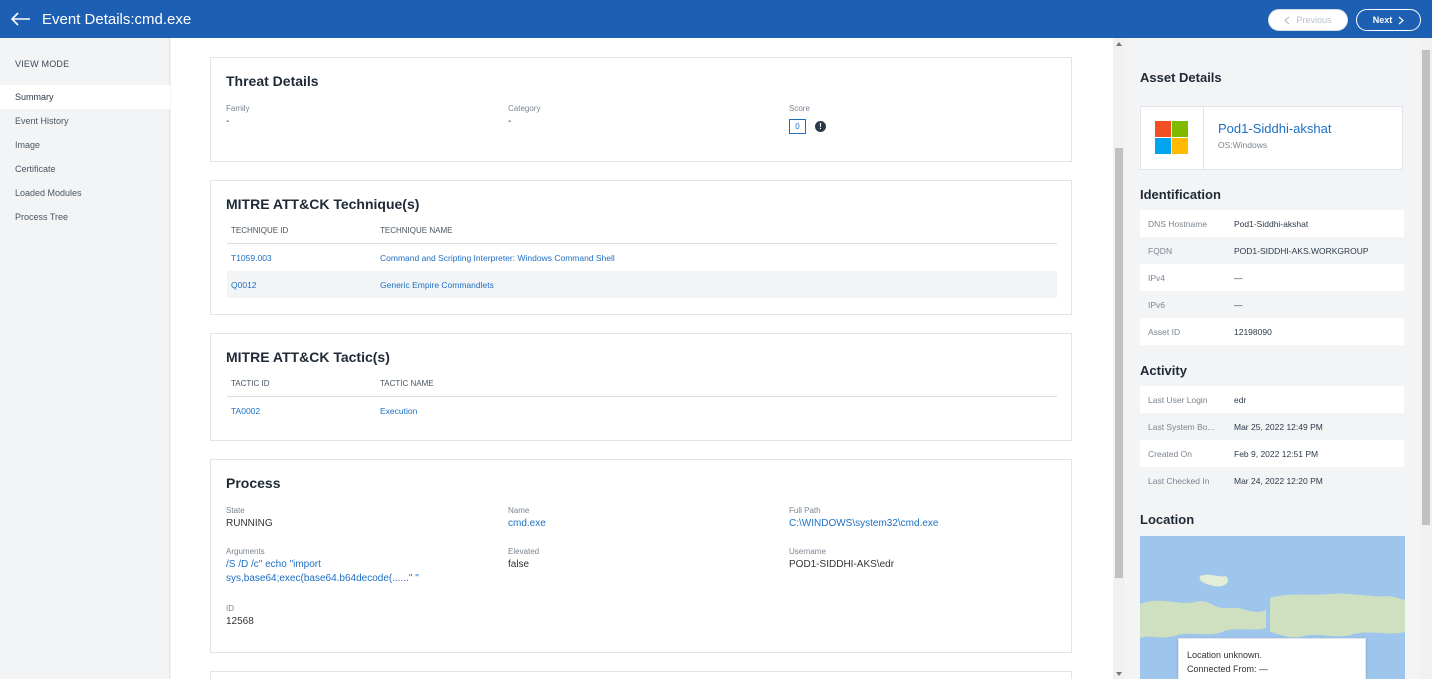  Describe the element at coordinates (1382, 20) in the screenshot. I see `next-label: Next` at that location.